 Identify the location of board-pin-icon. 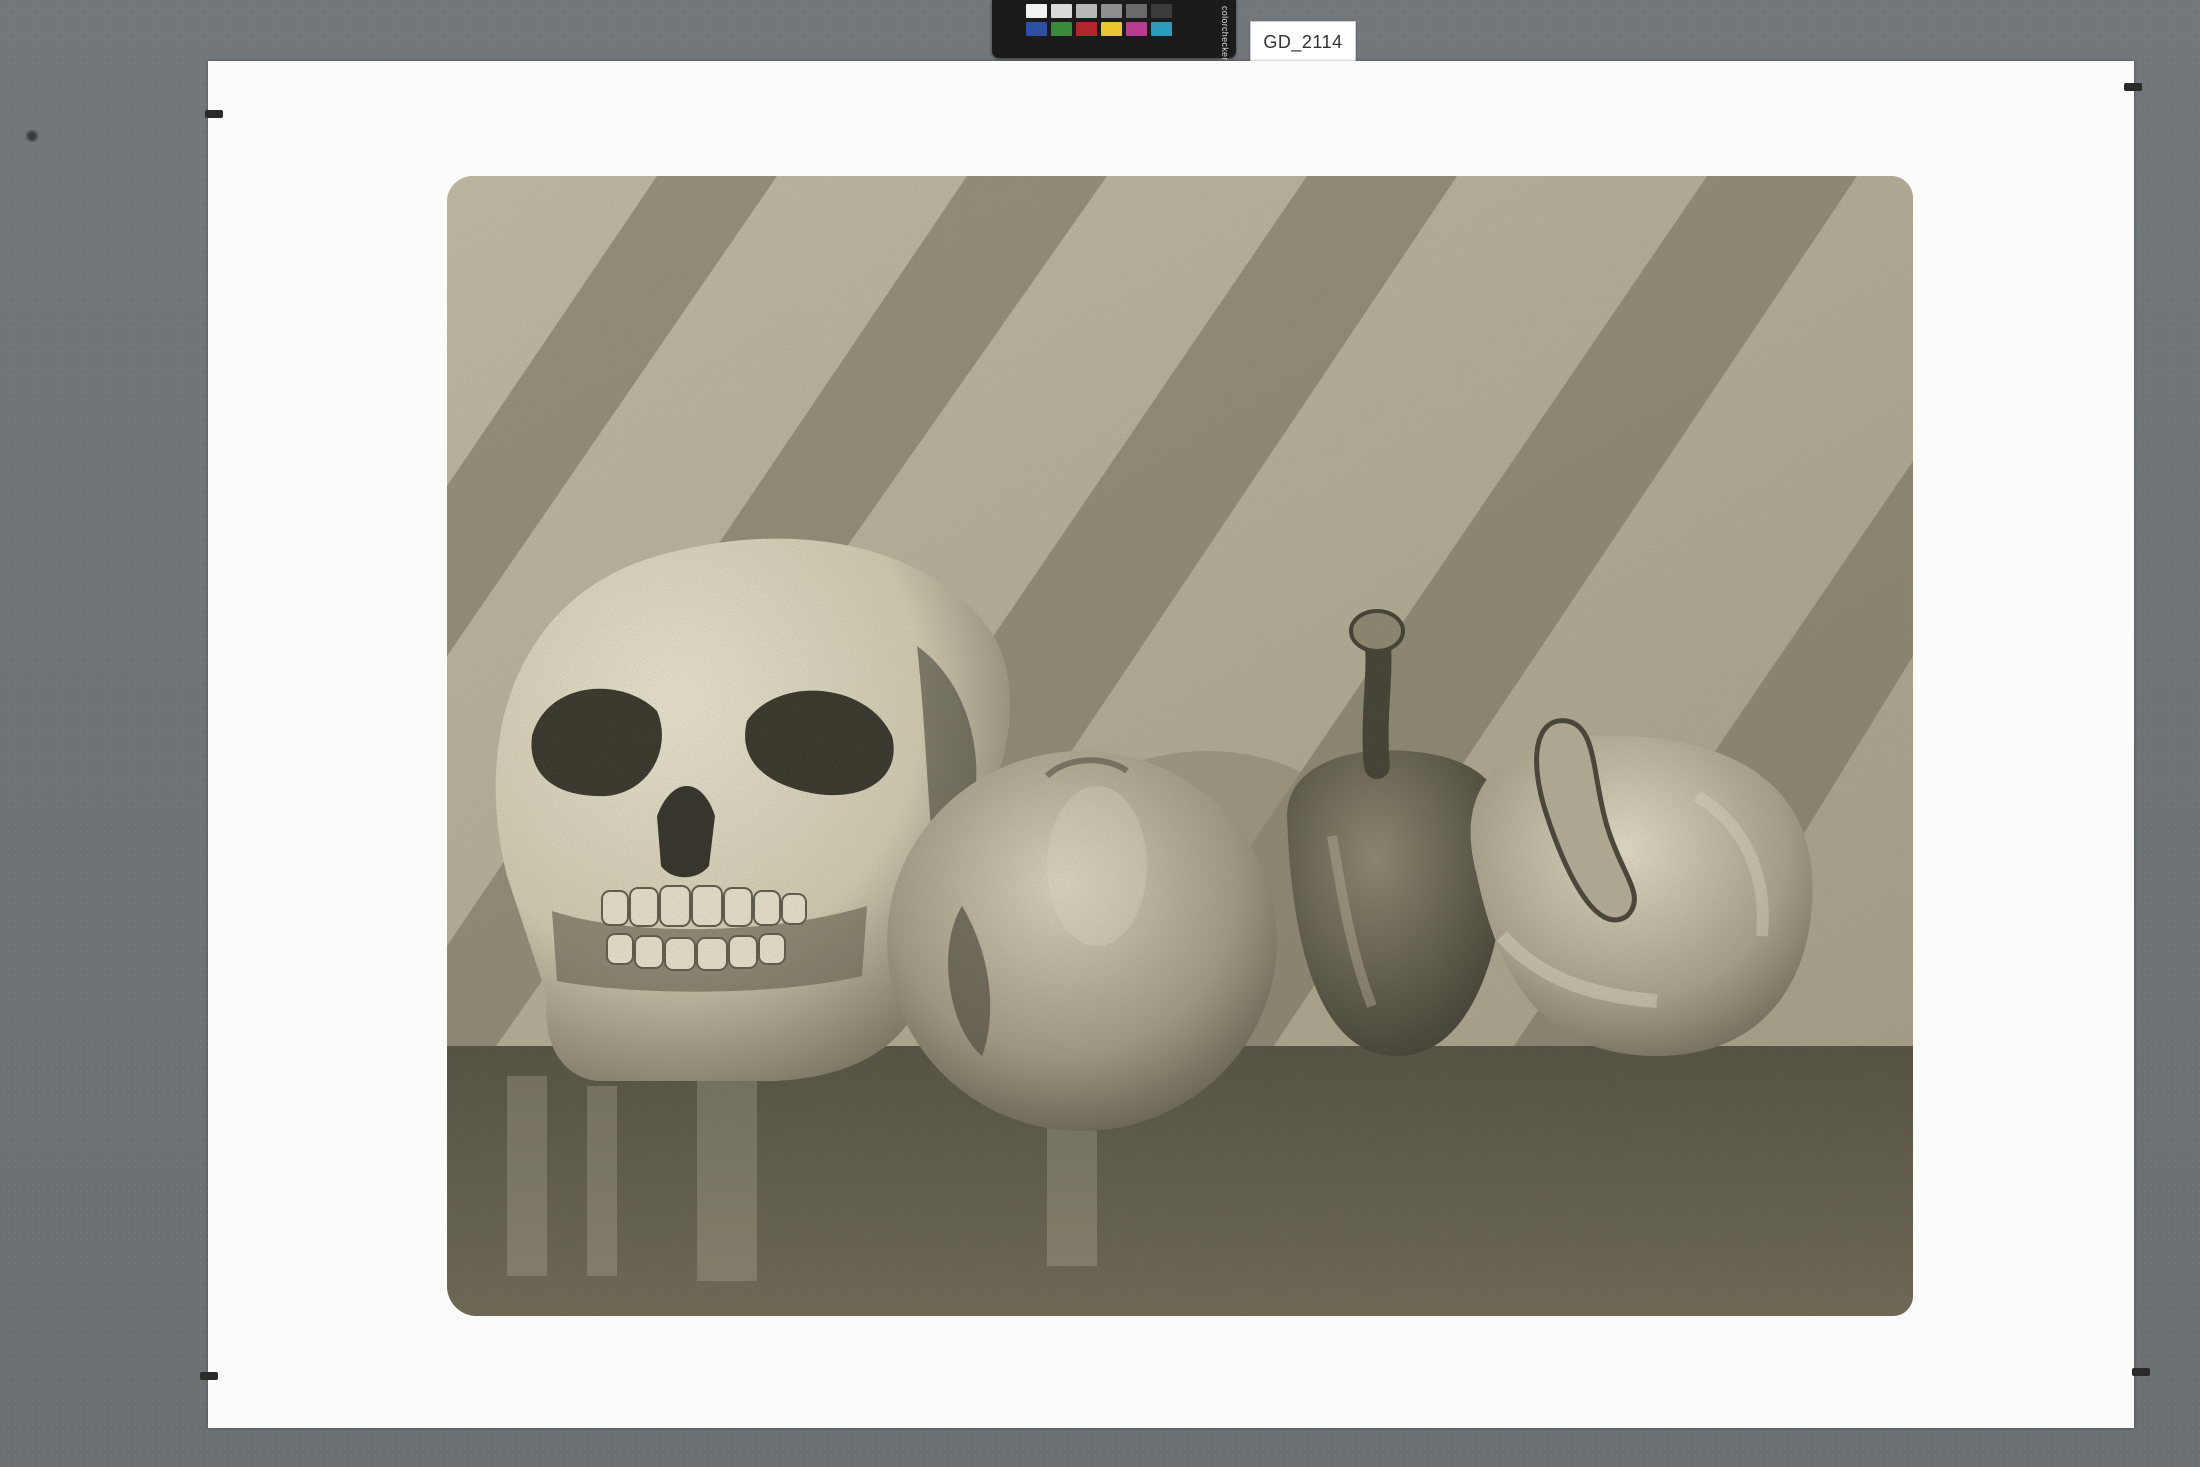
(32, 136).